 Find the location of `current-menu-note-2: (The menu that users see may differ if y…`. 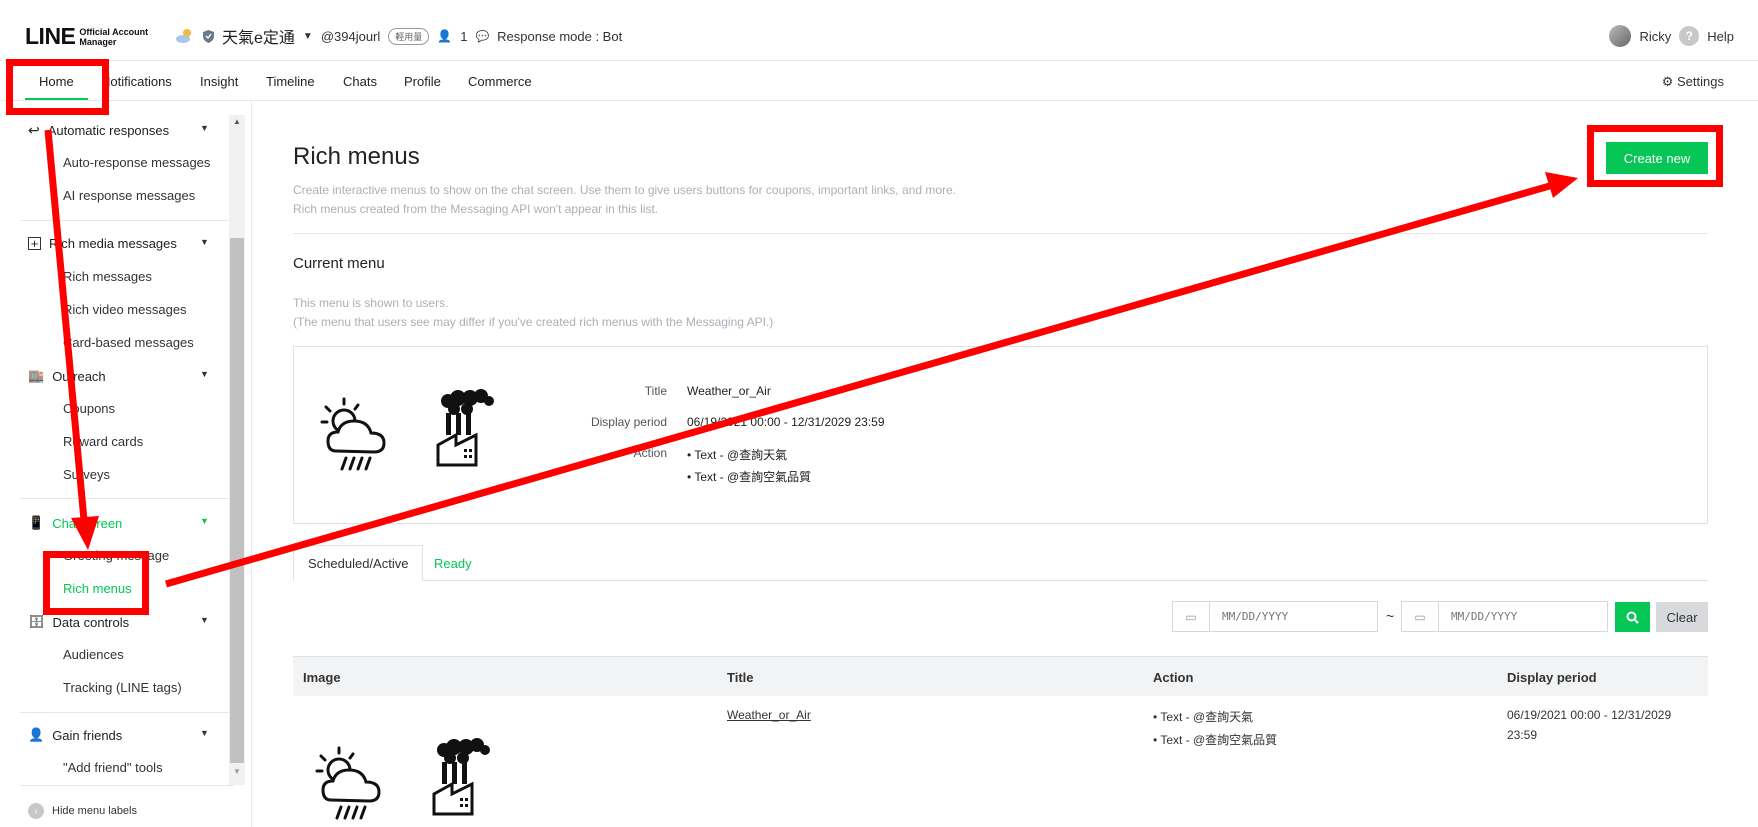

current-menu-note-2: (The menu that users see may differ if y… is located at coordinates (533, 322).